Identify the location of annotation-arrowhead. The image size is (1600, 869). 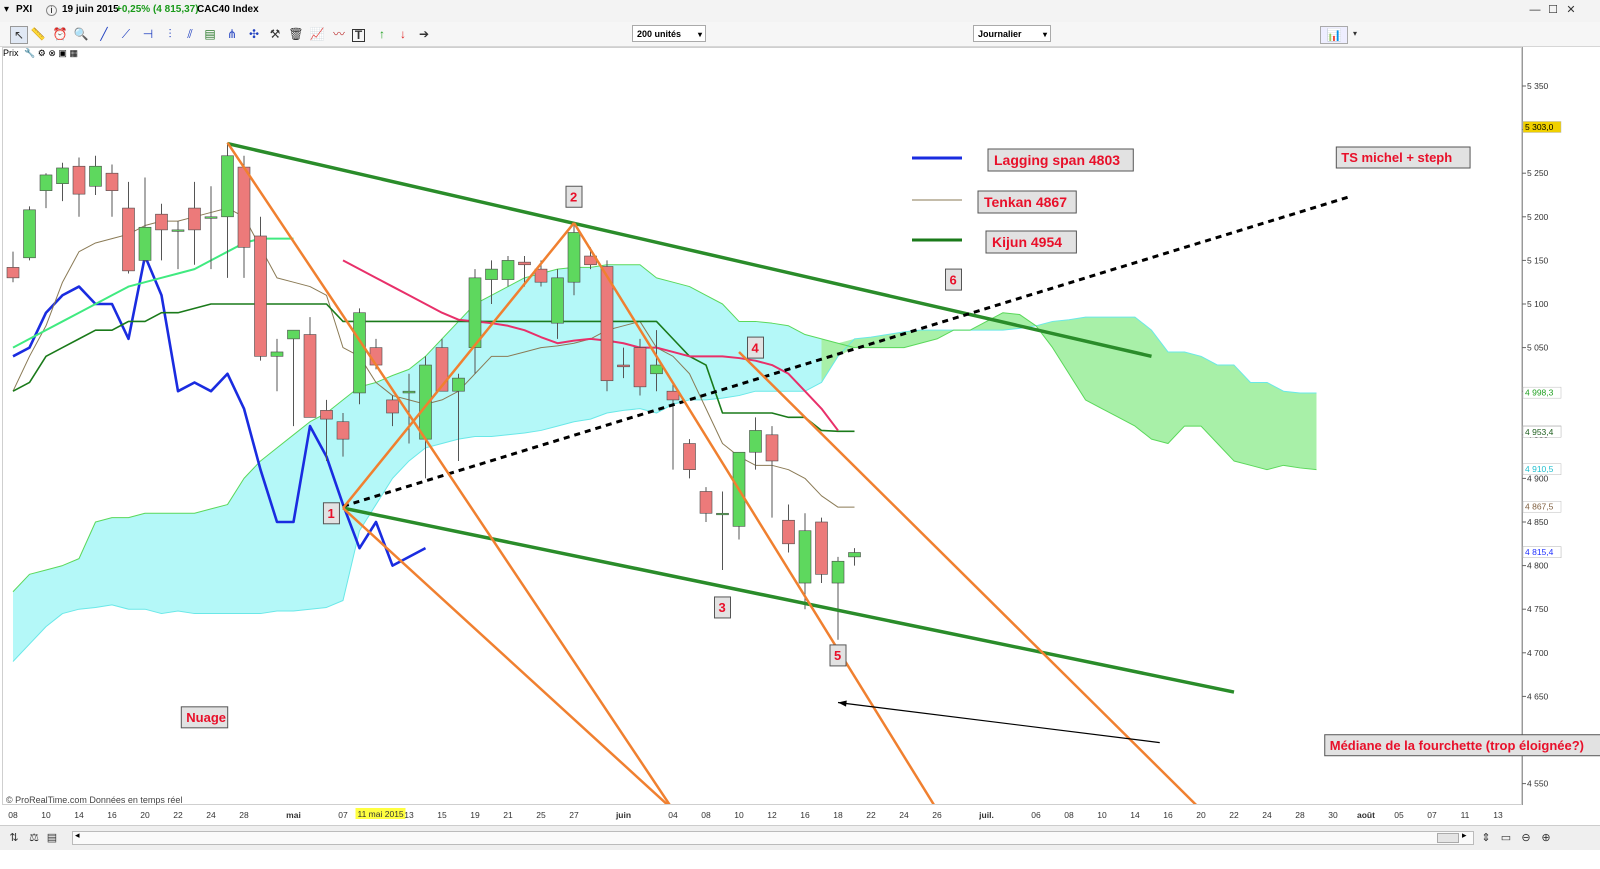
(842, 703).